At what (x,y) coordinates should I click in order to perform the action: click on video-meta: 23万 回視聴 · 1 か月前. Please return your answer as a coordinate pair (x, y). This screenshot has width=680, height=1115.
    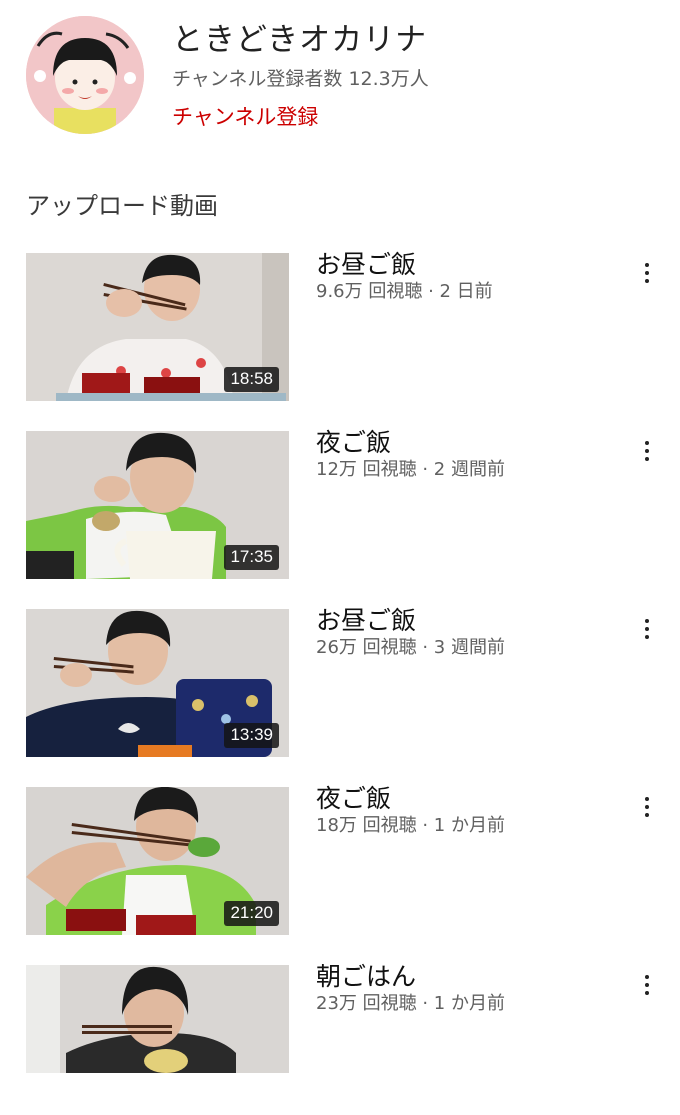
    Looking at the image, I should click on (410, 1003).